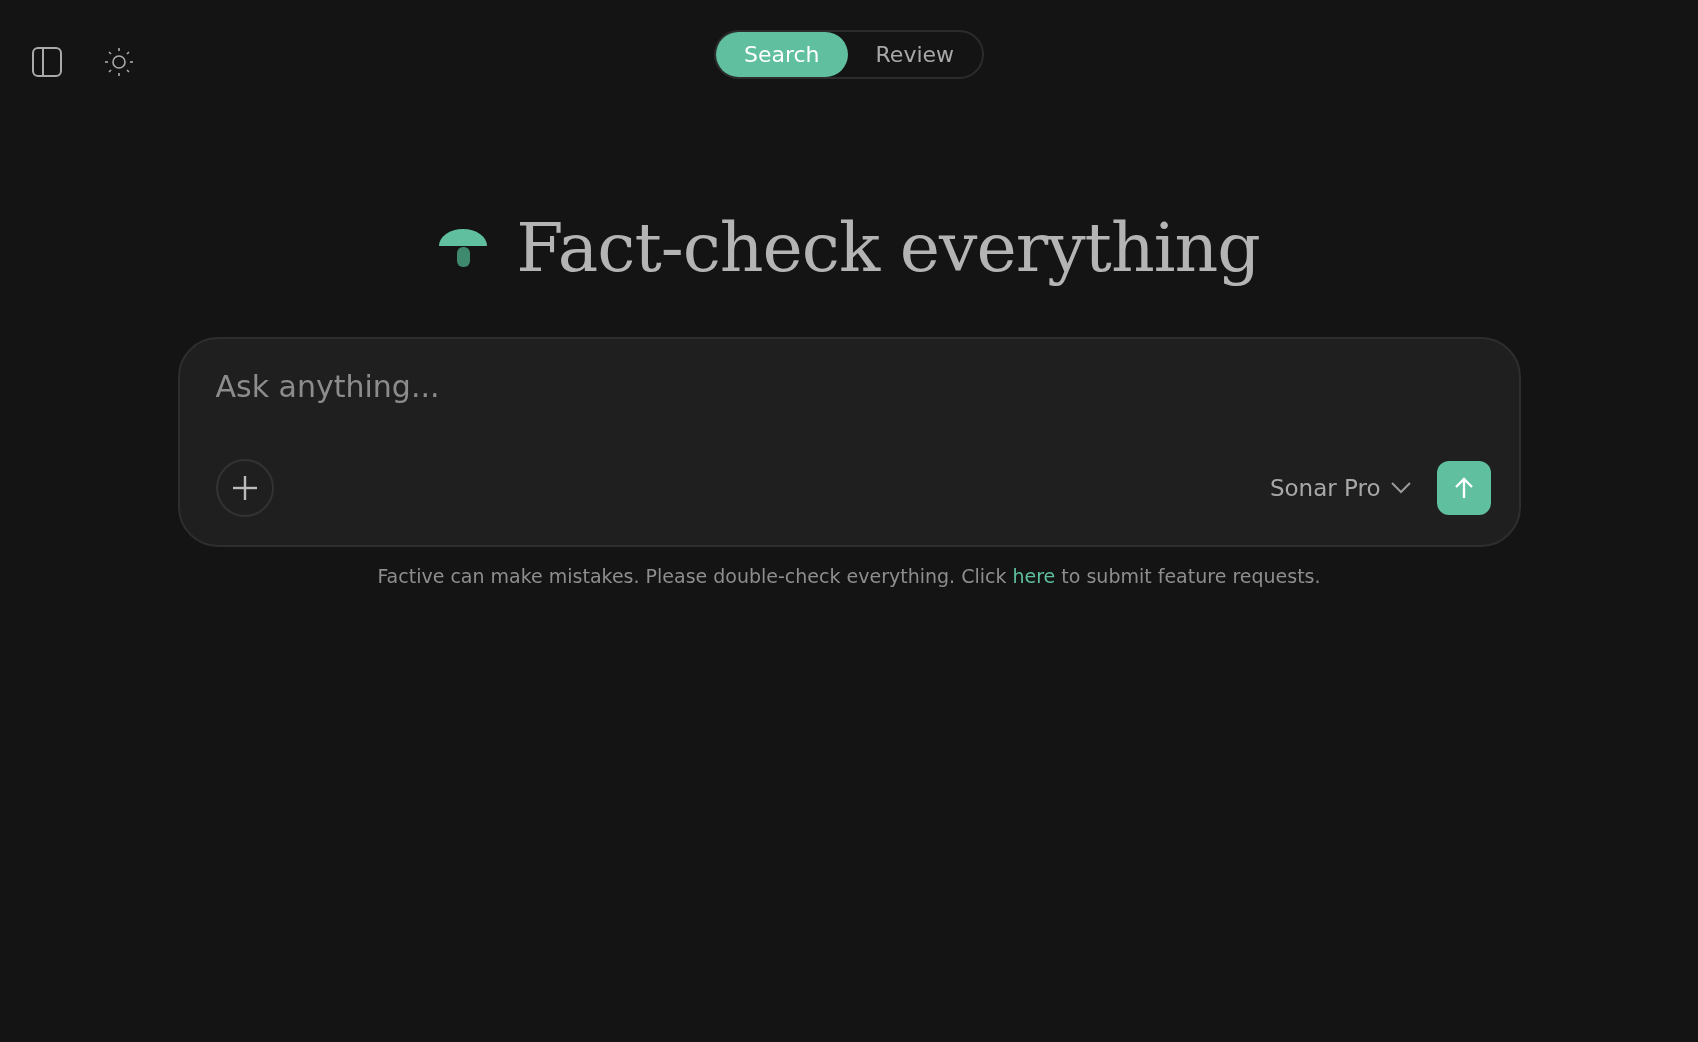  I want to click on disclaimer-text: Factive can make mistakes. Please double-check everything. Click here to submit feature requests., so click(849, 576).